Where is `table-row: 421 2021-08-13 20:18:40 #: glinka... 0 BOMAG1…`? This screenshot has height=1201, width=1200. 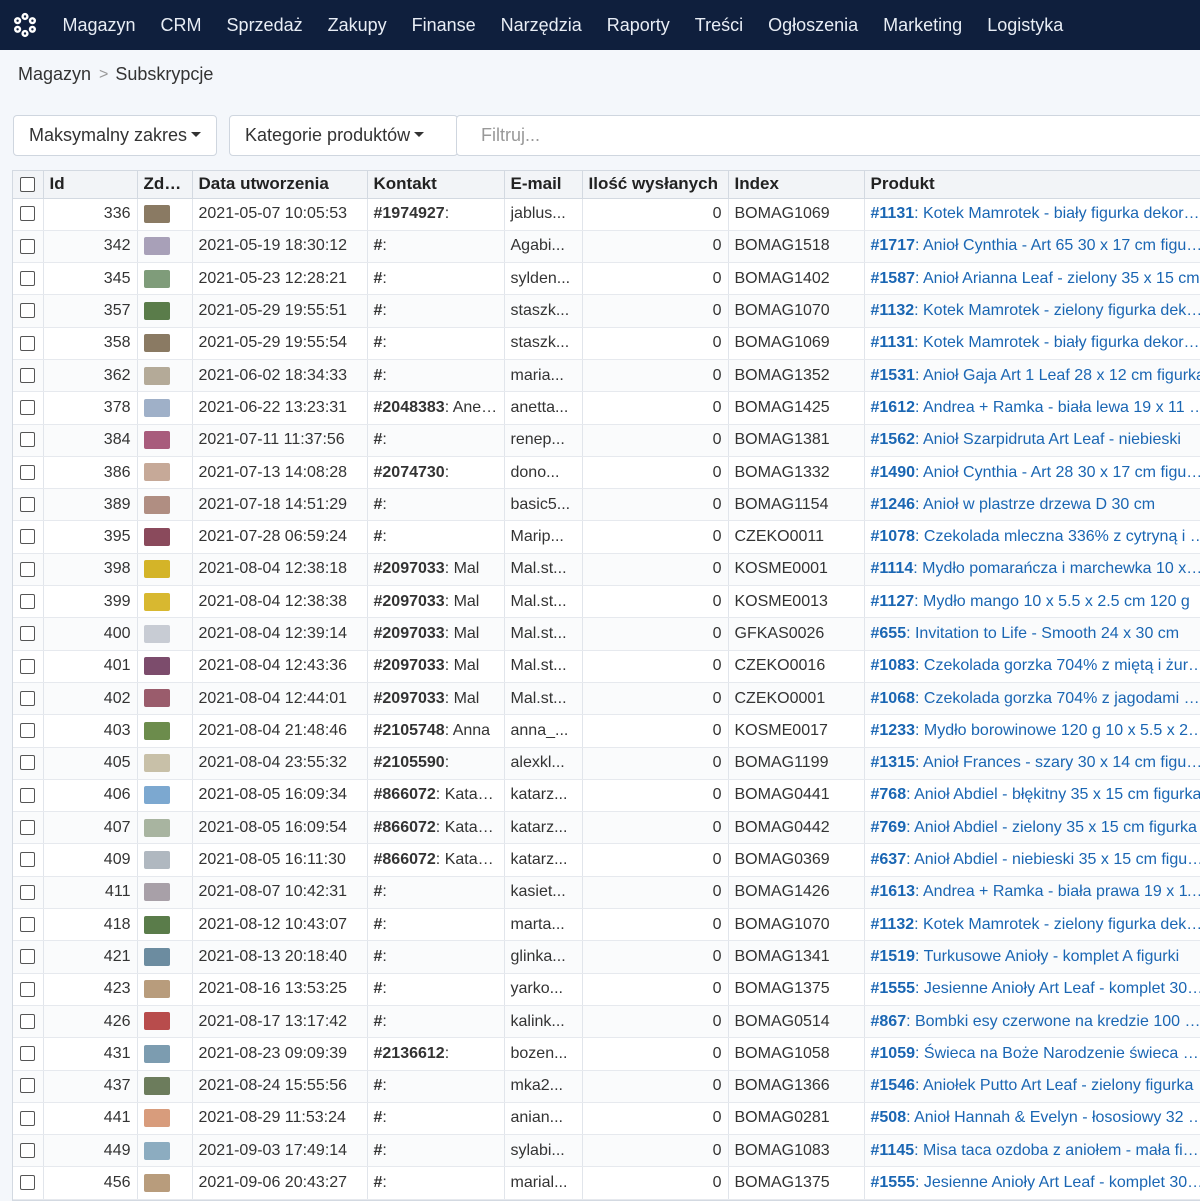 table-row: 421 2021-08-13 20:18:40 #: glinka... 0 BOMAG1… is located at coordinates (606, 957).